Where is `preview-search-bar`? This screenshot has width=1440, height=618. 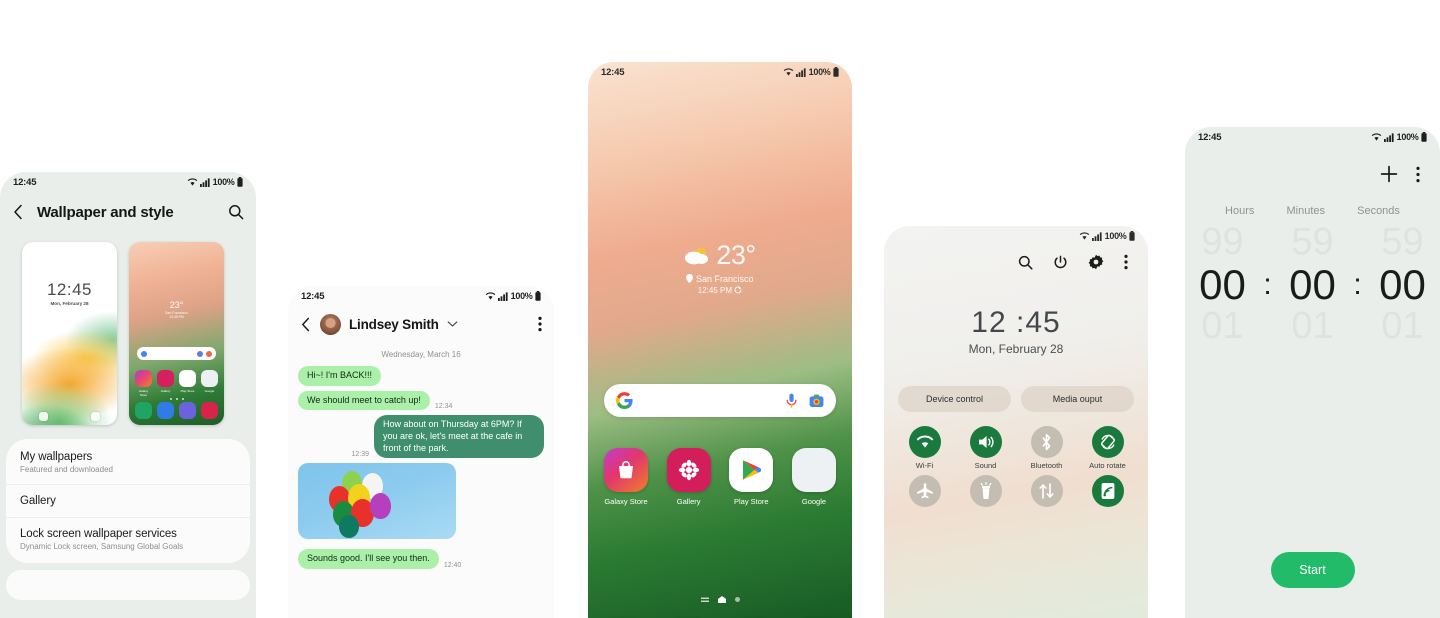 preview-search-bar is located at coordinates (176, 353).